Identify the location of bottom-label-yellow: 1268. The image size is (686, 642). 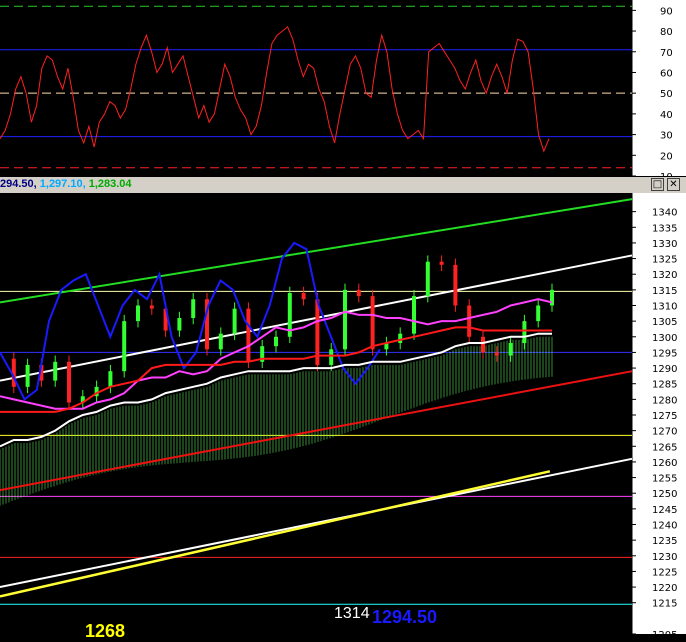
(105, 631).